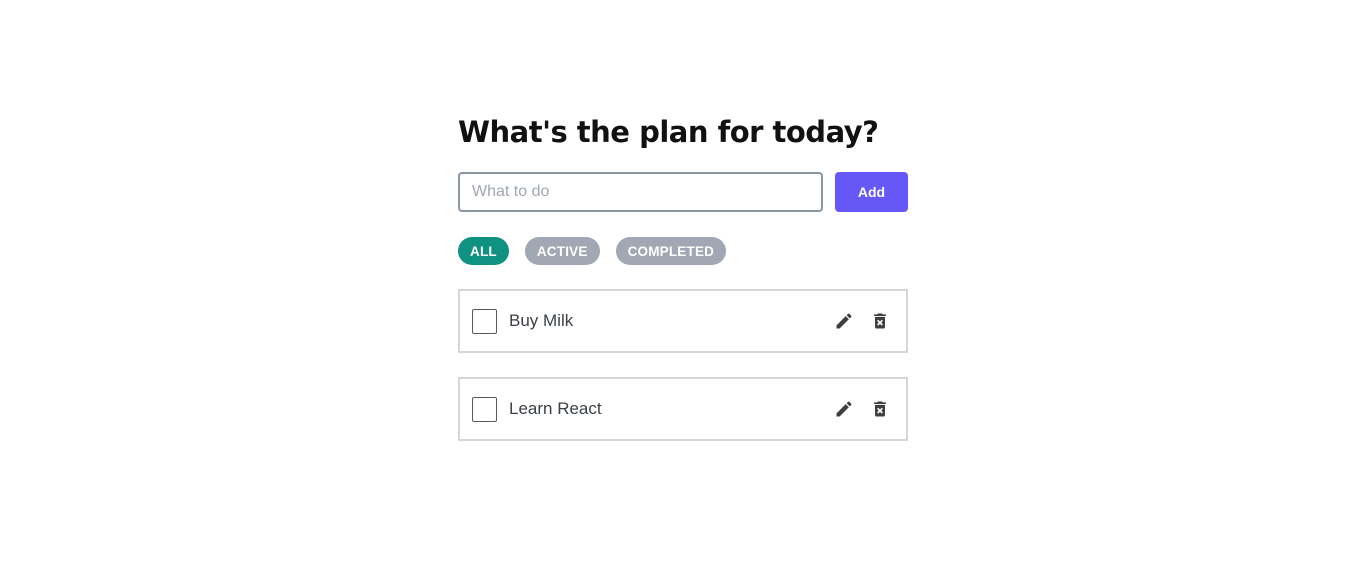 This screenshot has height=576, width=1366. What do you see at coordinates (483, 251) in the screenshot?
I see `filter-all: ALL` at bounding box center [483, 251].